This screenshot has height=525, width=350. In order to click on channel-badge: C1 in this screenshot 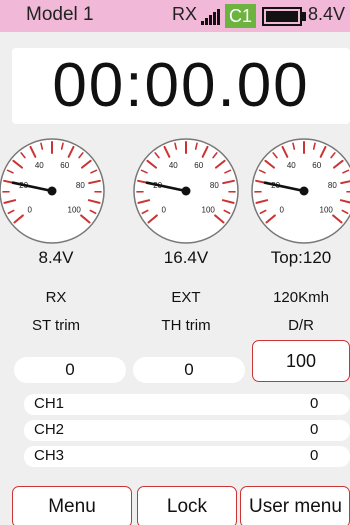, I will do `click(240, 16)`.